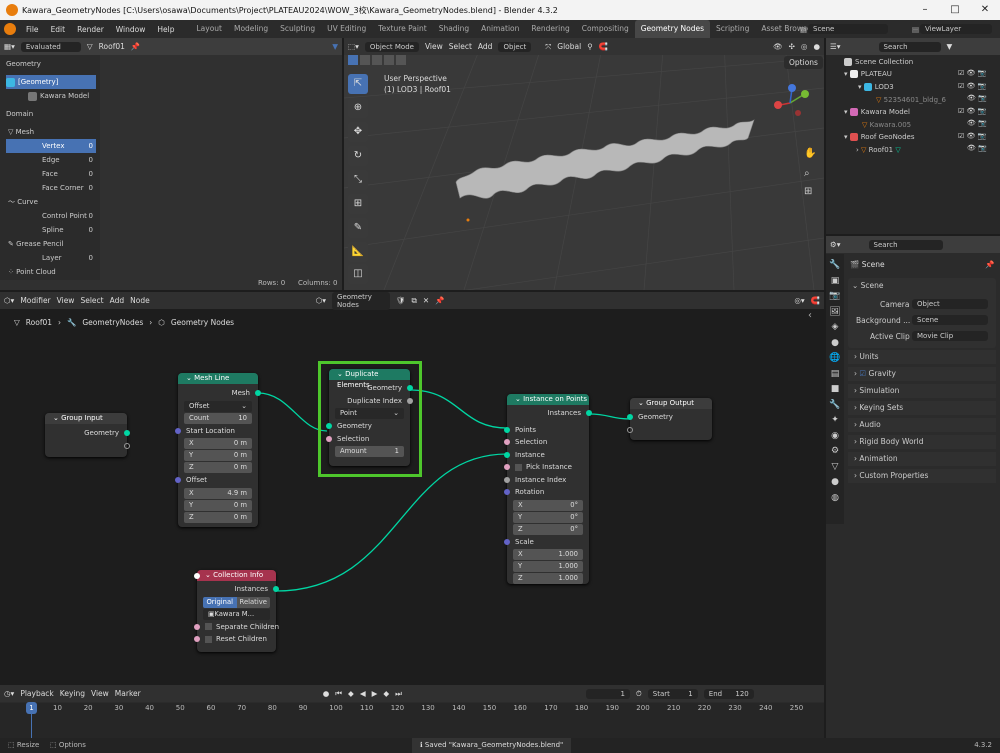 The width and height of the screenshot is (1000, 753). Describe the element at coordinates (728, 693) in the screenshot. I see `end-frame-field: End 120` at that location.